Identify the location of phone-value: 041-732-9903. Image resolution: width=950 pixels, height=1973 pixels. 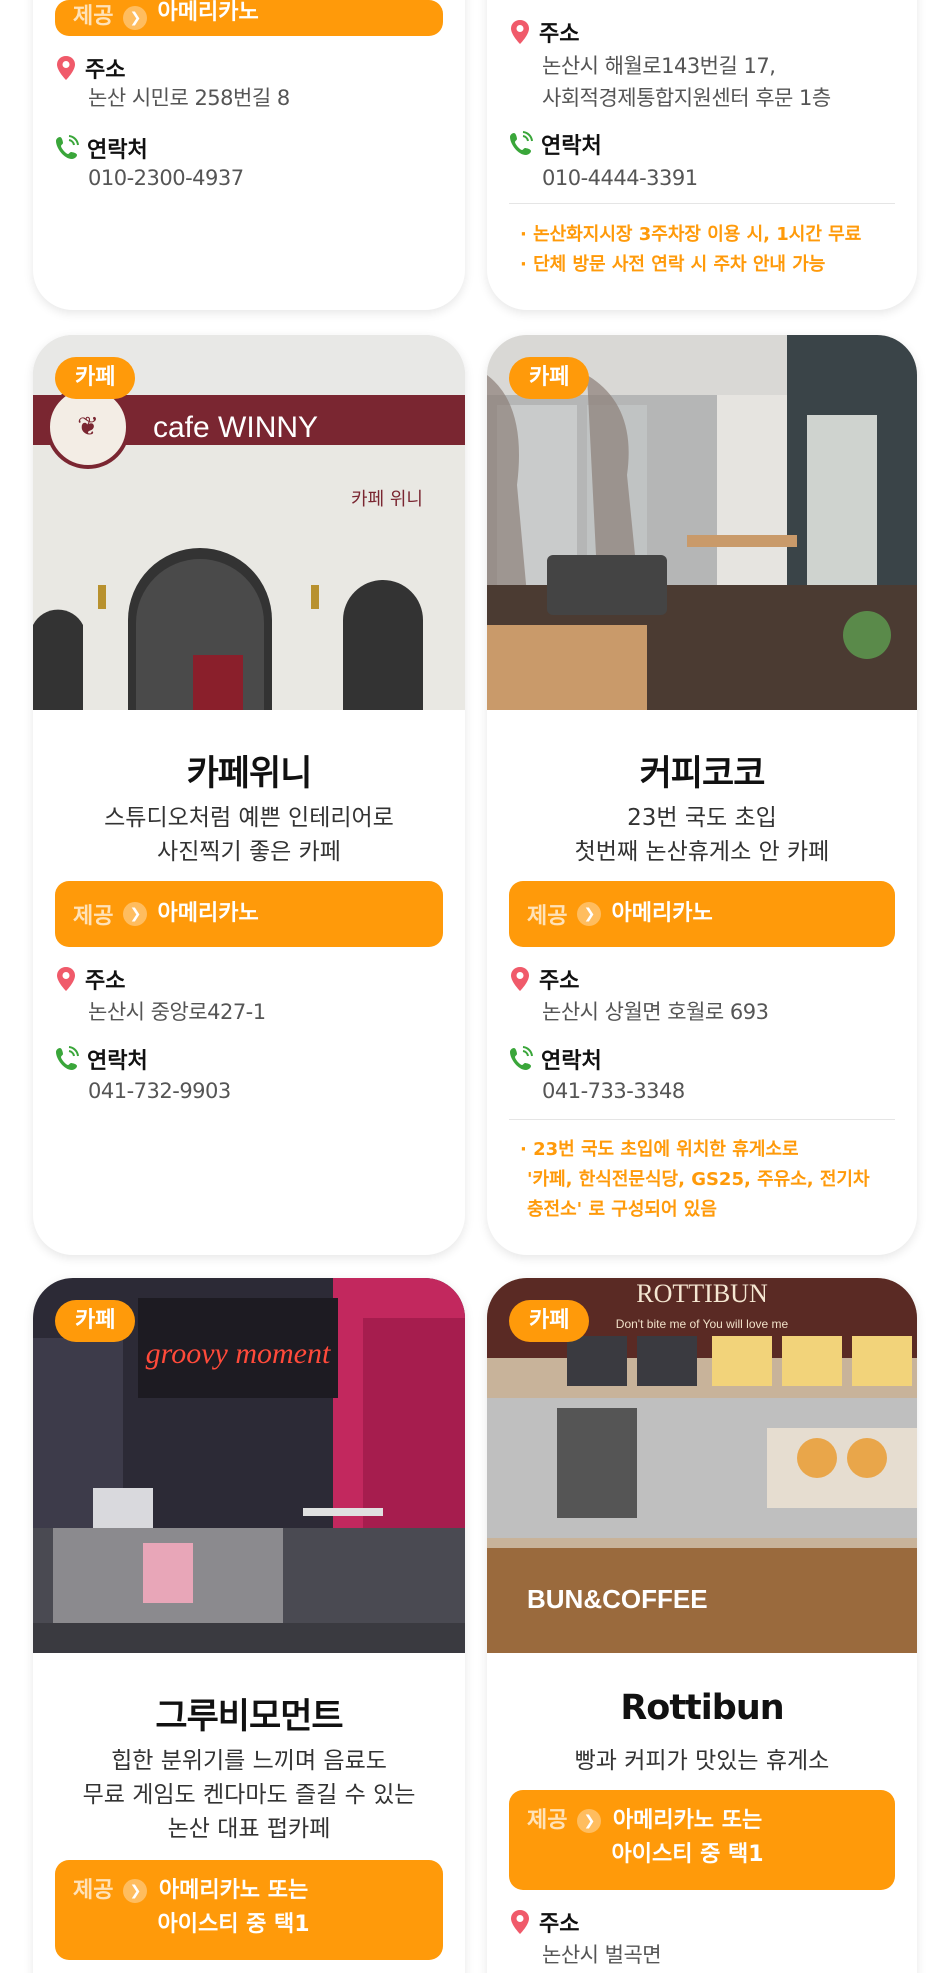
(159, 1091).